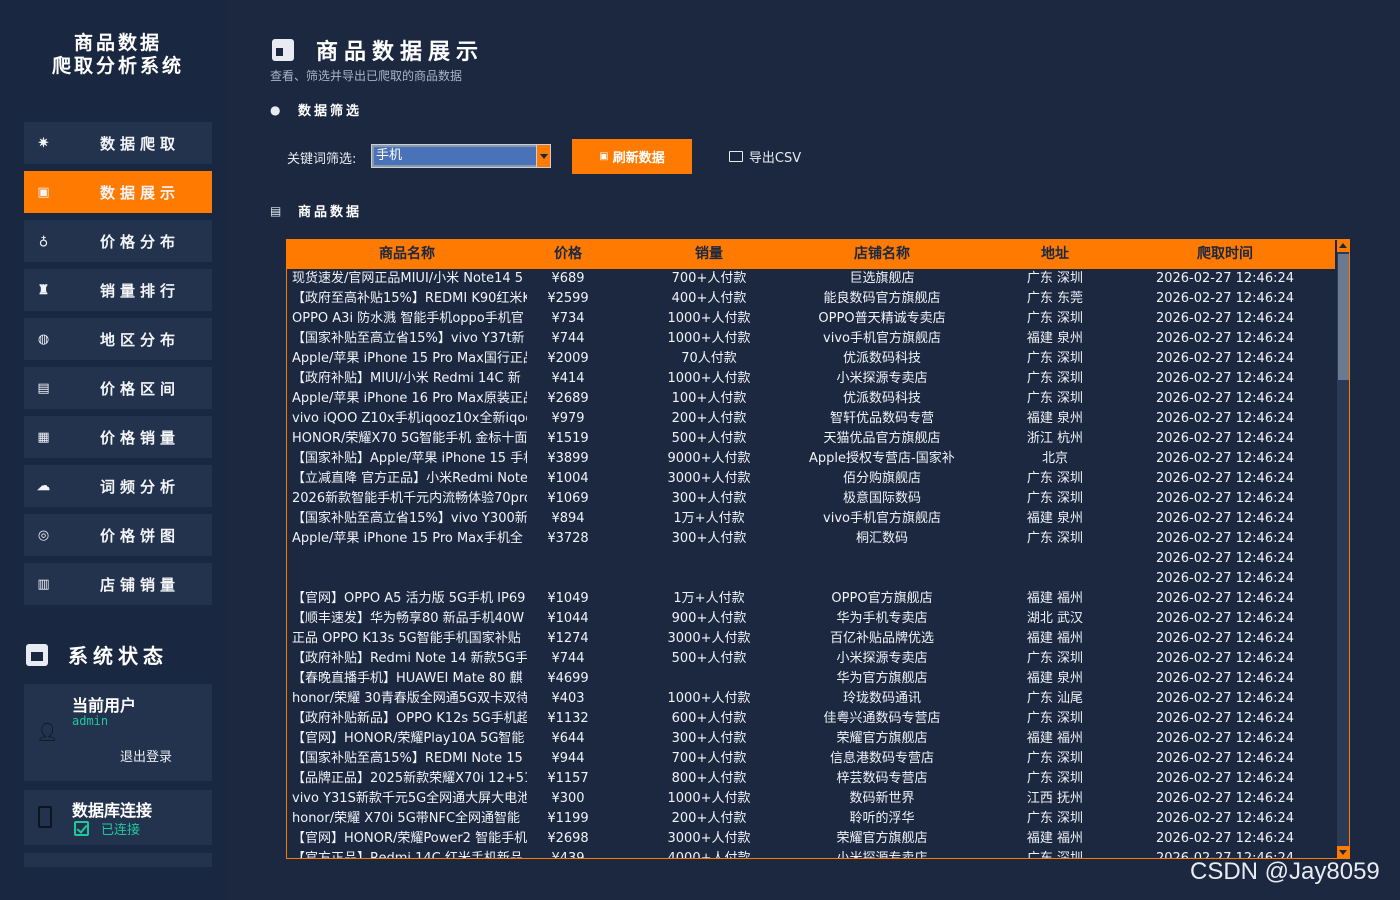 The image size is (1400, 900). Describe the element at coordinates (882, 254) in the screenshot. I see `column-header-shop: 店铺名称` at that location.